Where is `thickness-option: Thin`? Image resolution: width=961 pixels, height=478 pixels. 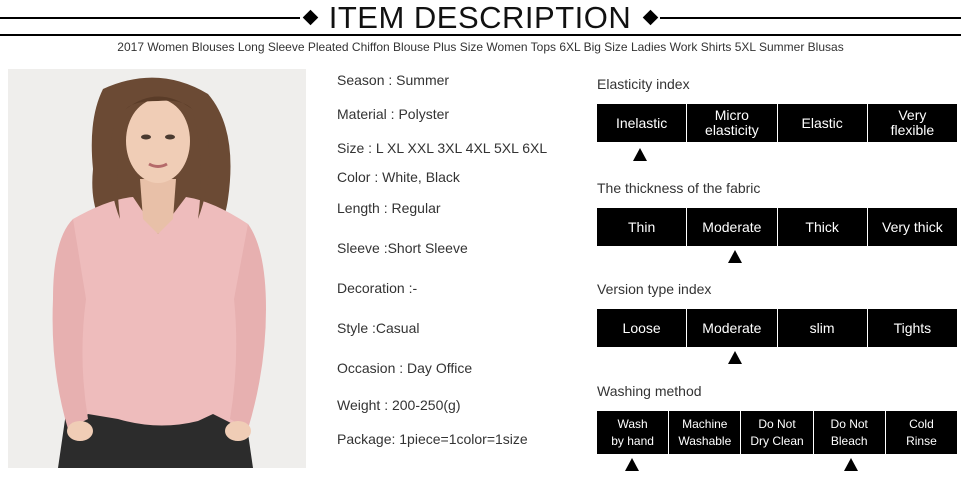 thickness-option: Thin is located at coordinates (642, 226).